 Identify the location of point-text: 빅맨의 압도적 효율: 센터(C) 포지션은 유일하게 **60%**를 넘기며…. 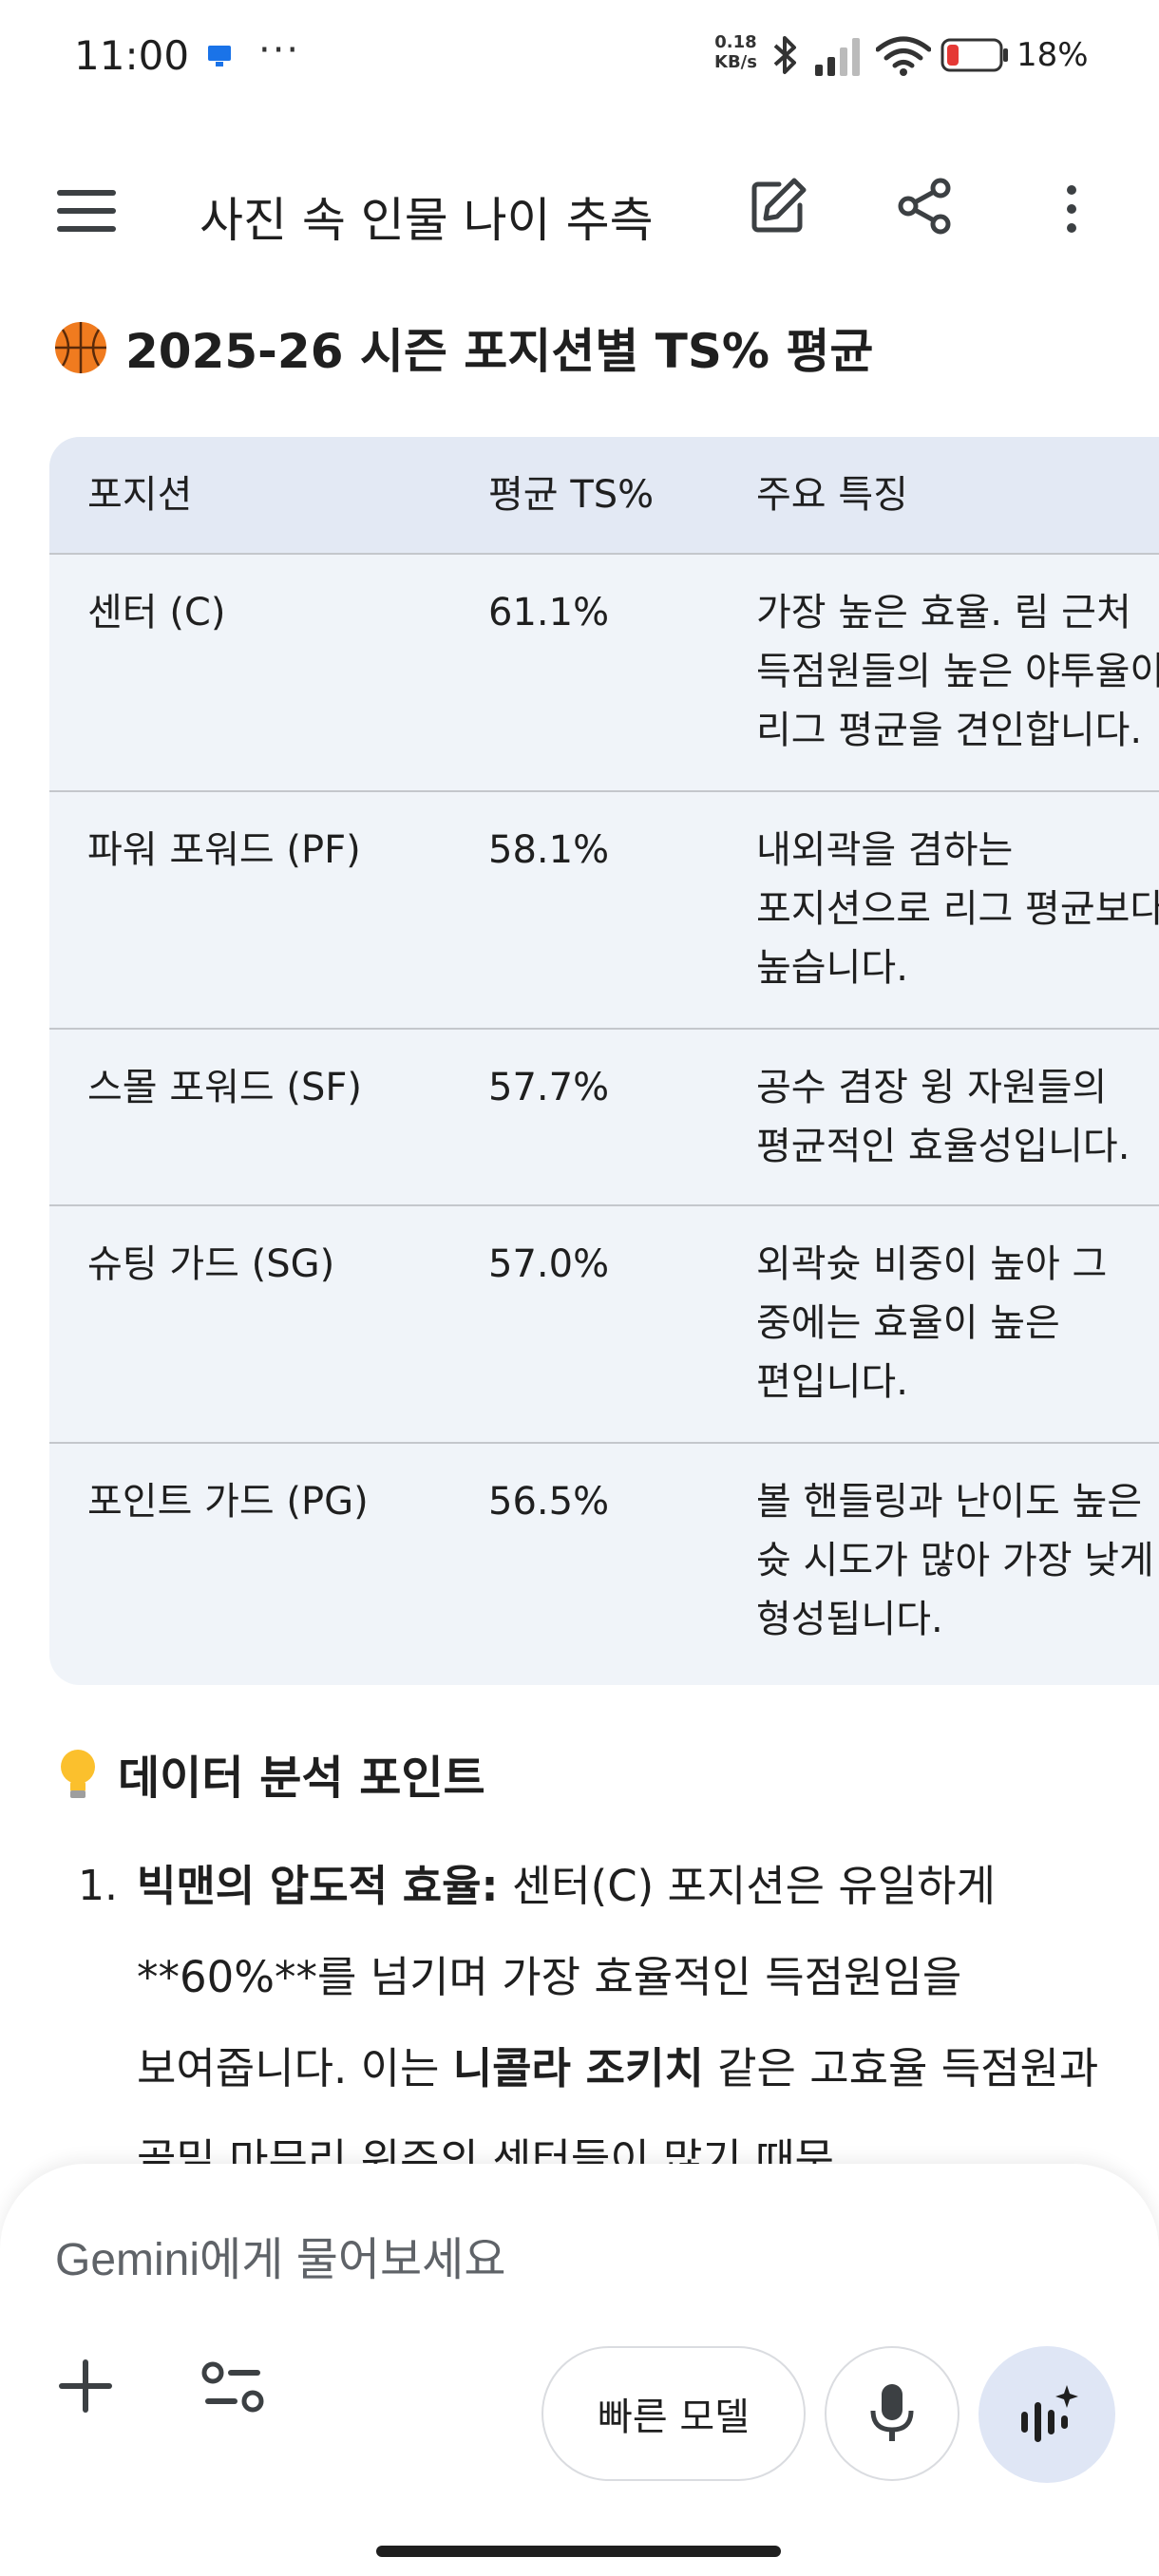
(648, 2023).